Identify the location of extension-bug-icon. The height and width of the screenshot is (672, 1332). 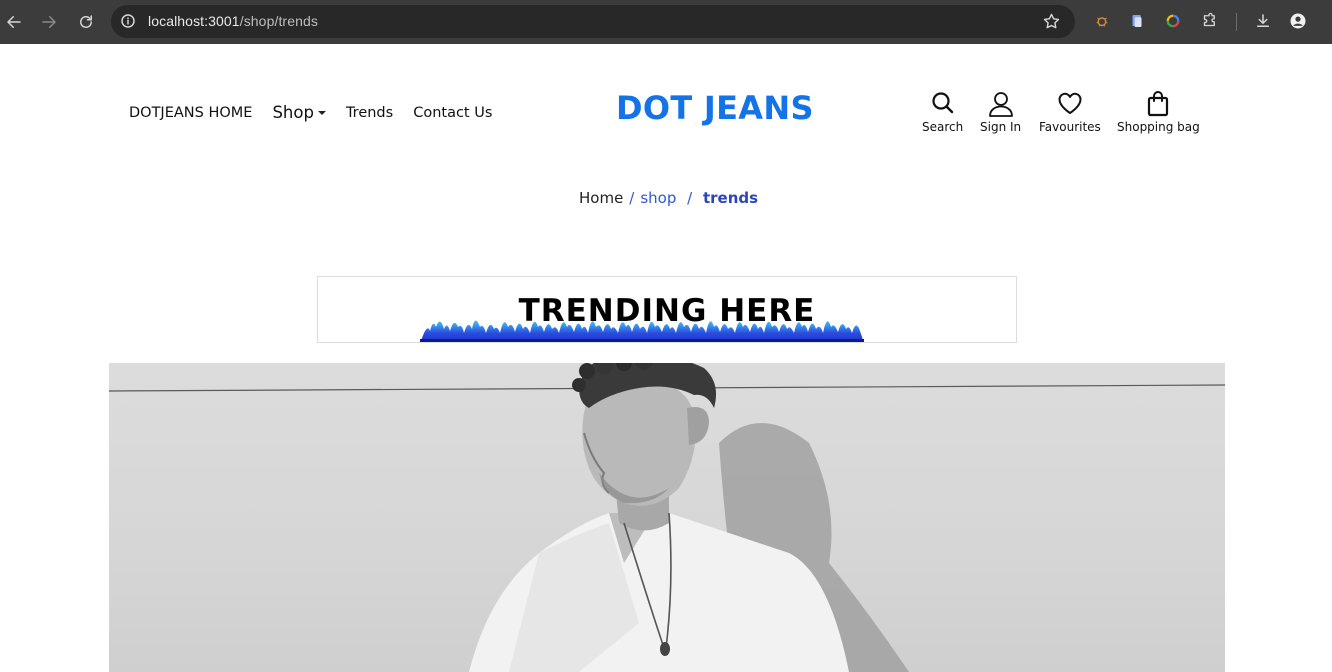
(1102, 21).